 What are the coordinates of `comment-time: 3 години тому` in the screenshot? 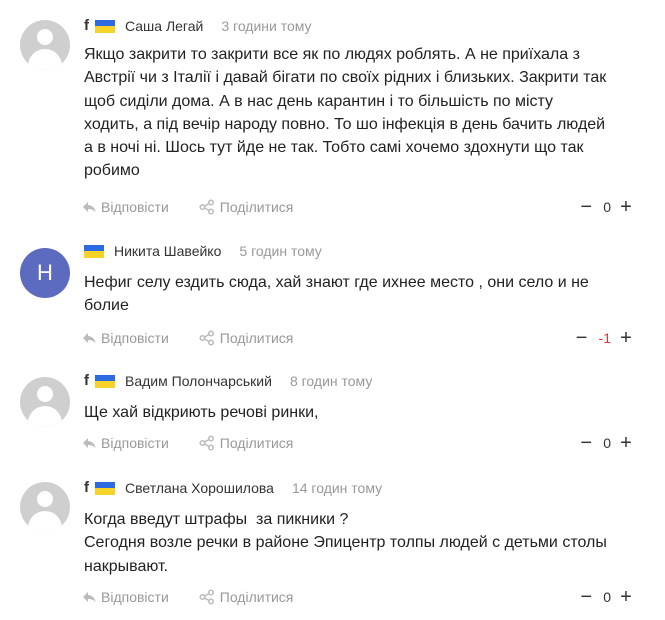 It's located at (266, 26).